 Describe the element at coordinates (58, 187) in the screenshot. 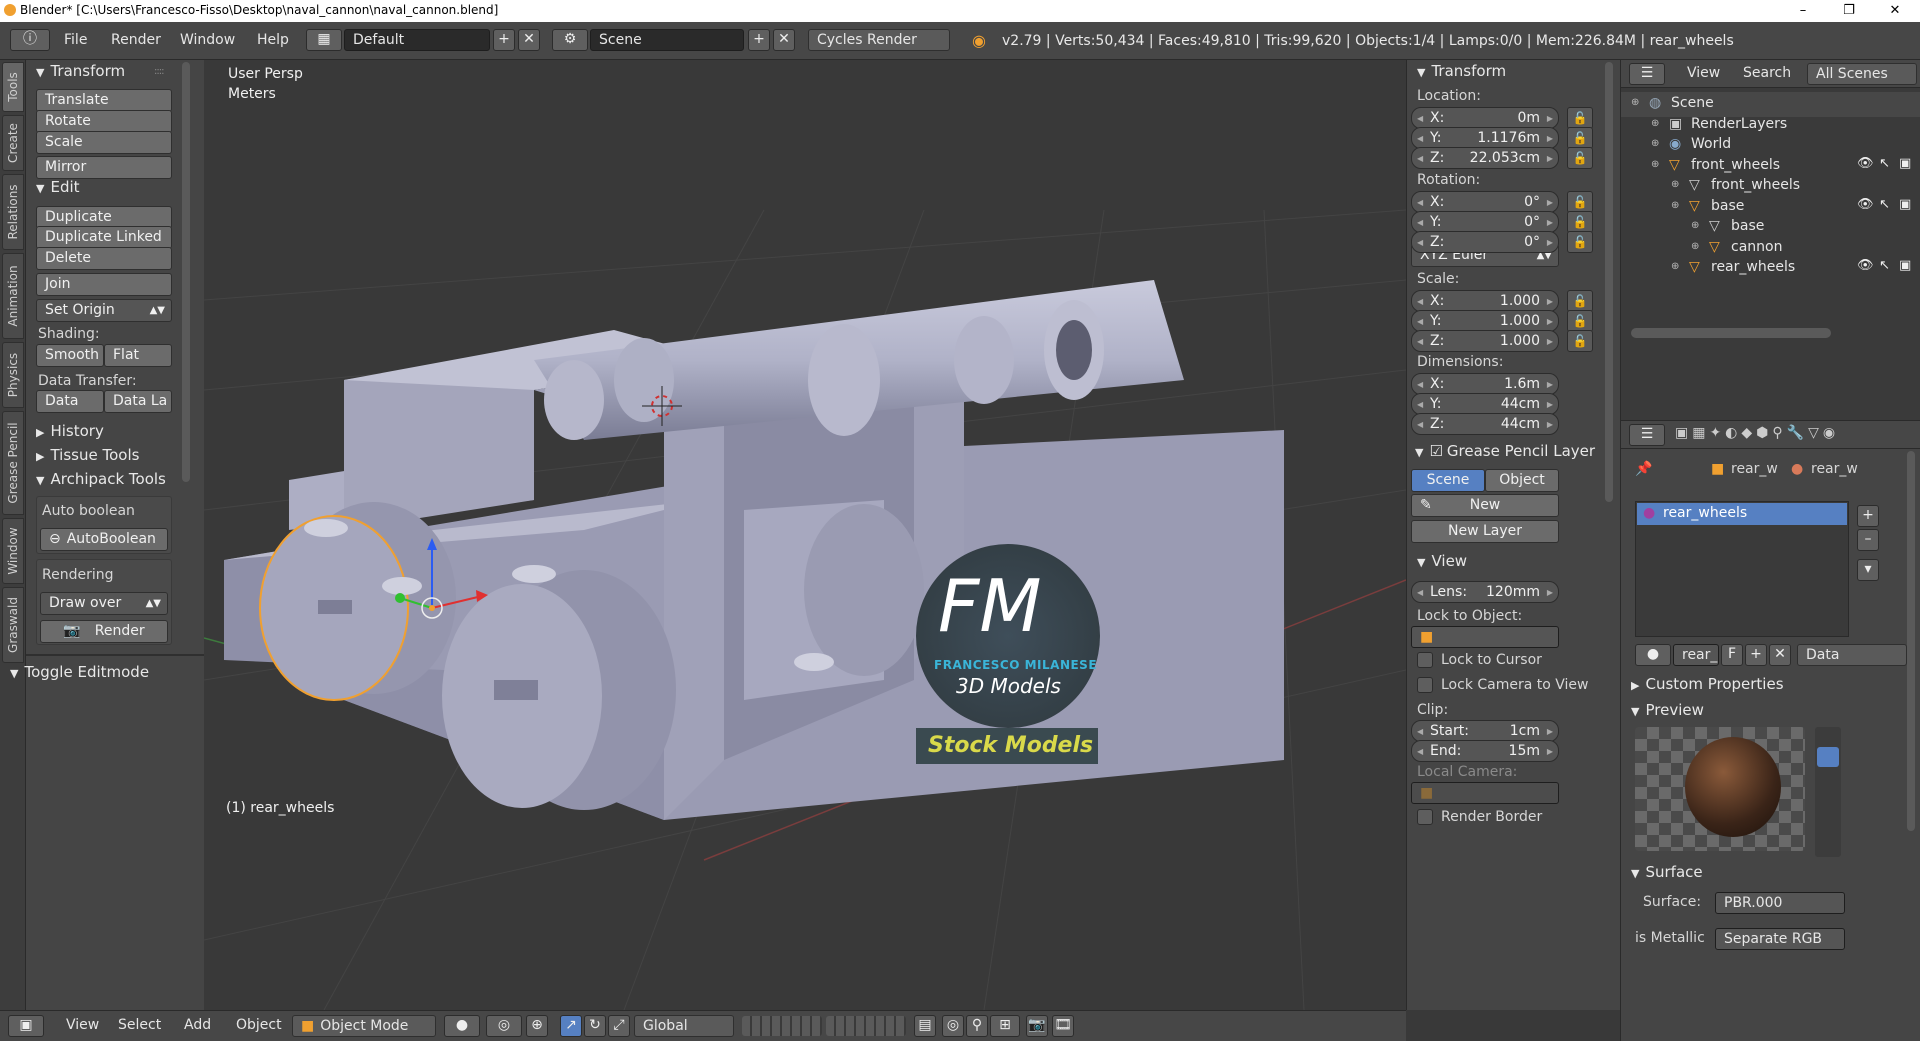

I see `edit-panel-header: ▼ Edit` at that location.